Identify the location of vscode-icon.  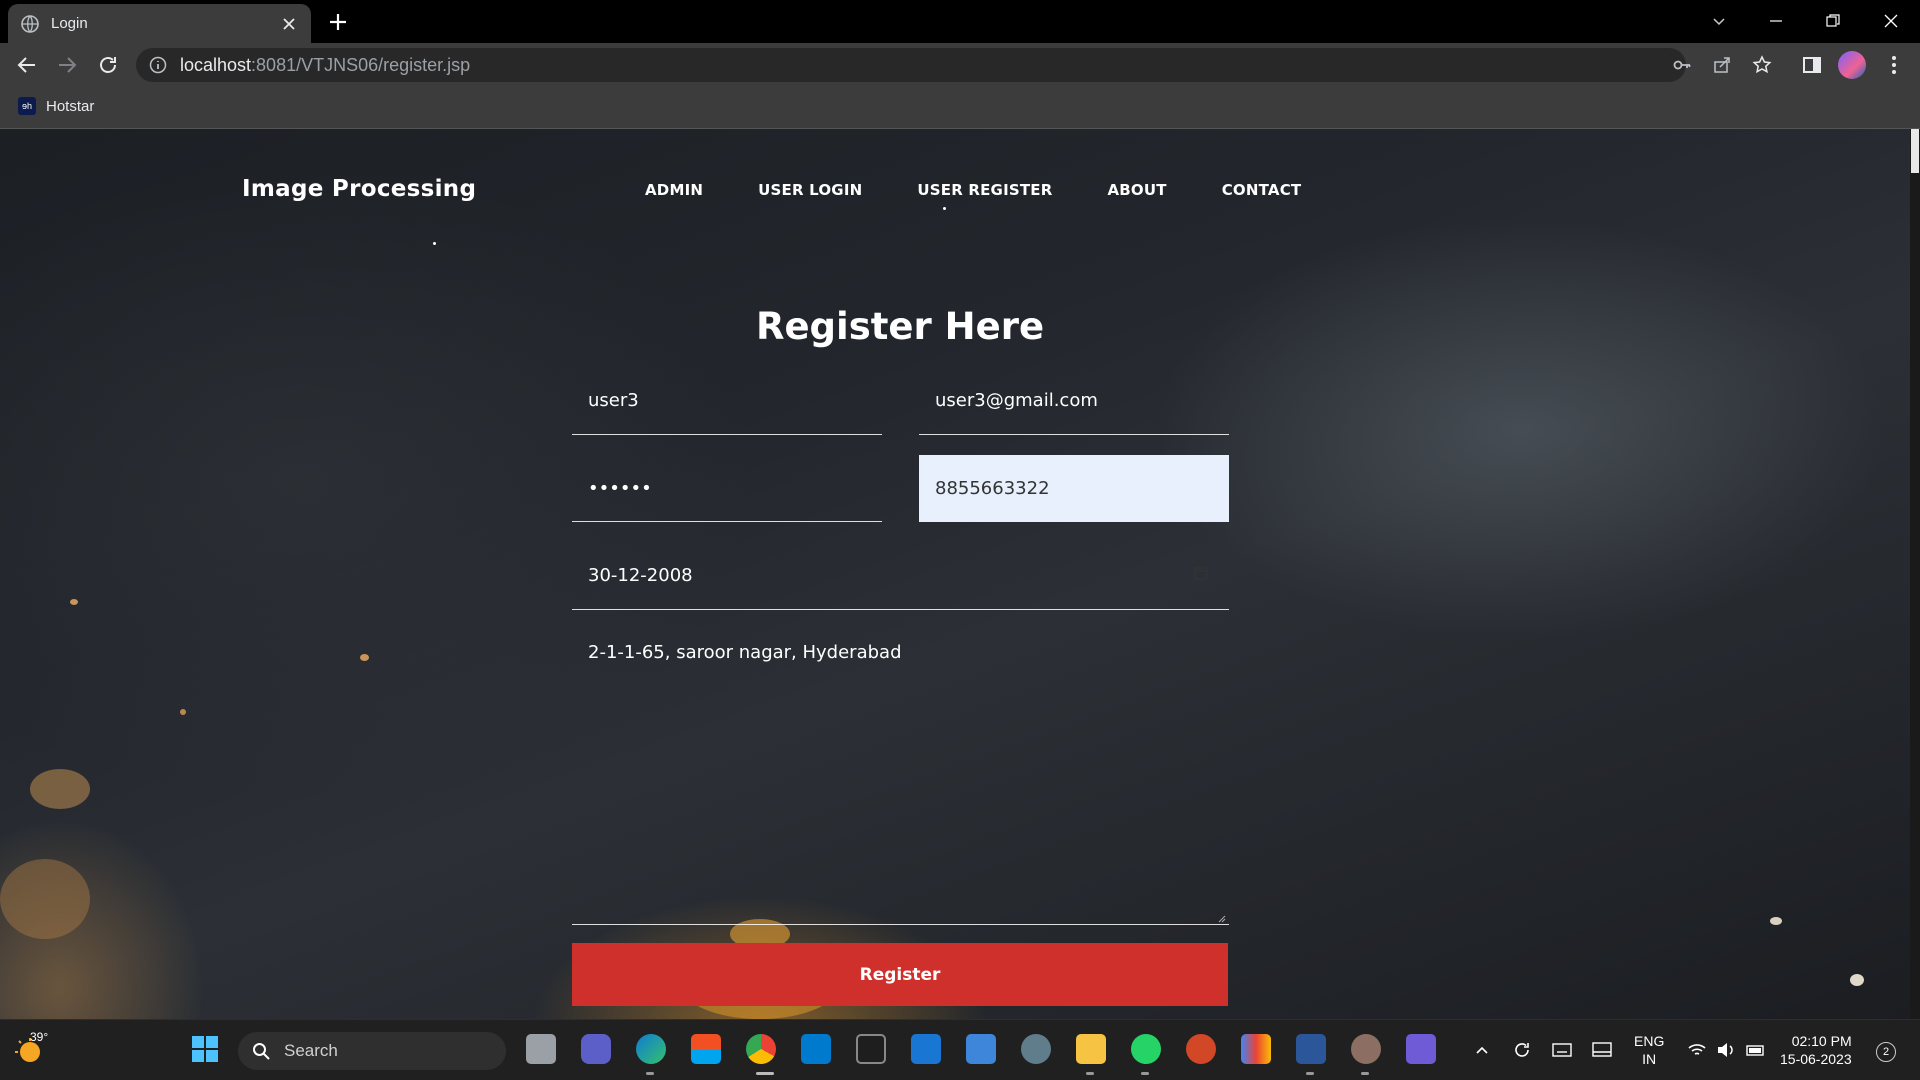
(816, 1049).